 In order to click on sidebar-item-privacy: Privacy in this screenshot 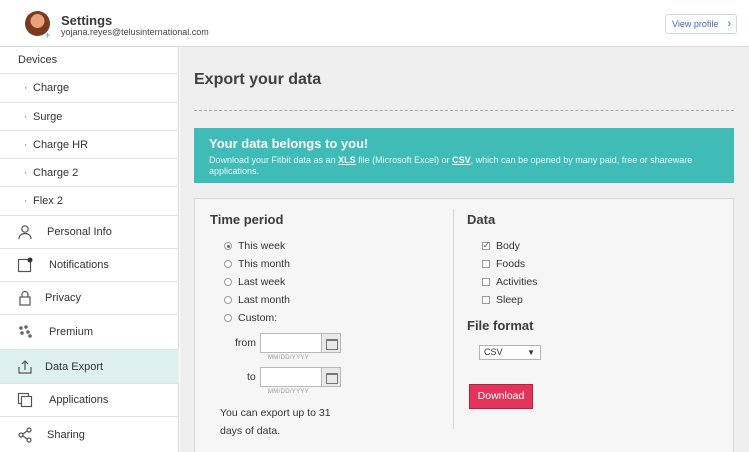, I will do `click(89, 298)`.